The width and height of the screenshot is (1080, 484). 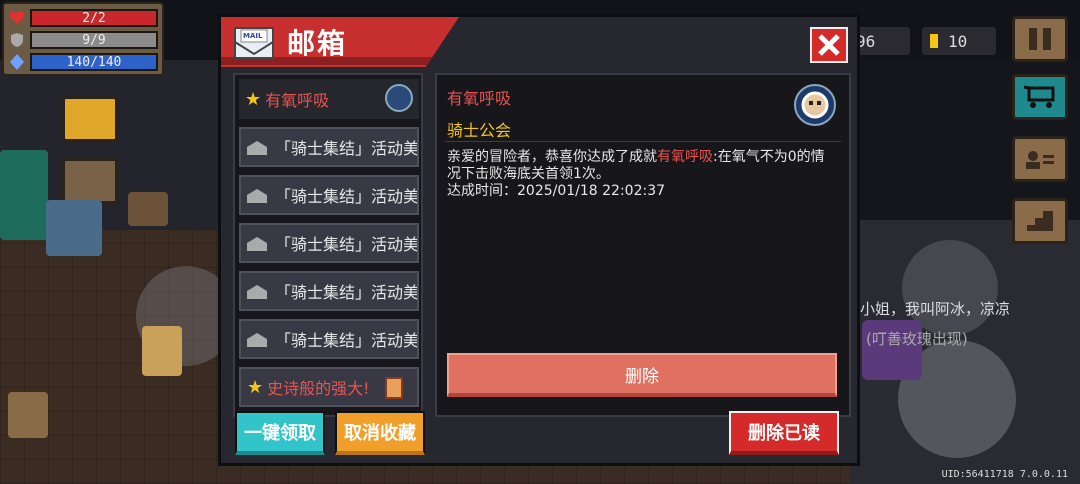 I want to click on health-value: 2/2, so click(x=94, y=18).